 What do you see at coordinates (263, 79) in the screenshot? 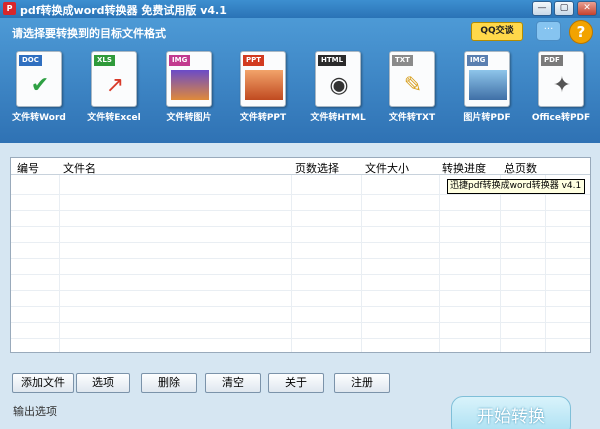
I see `ppt-icon: PPT` at bounding box center [263, 79].